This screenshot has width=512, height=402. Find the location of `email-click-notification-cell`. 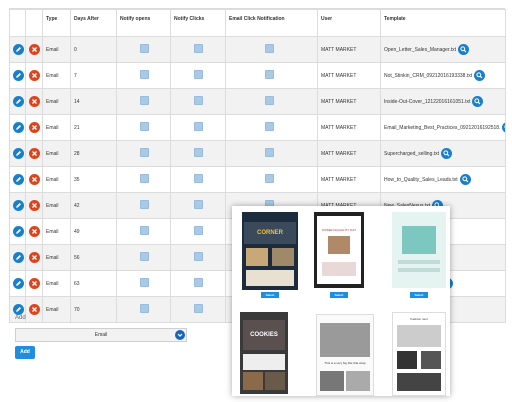

email-click-notification-cell is located at coordinates (271, 153).